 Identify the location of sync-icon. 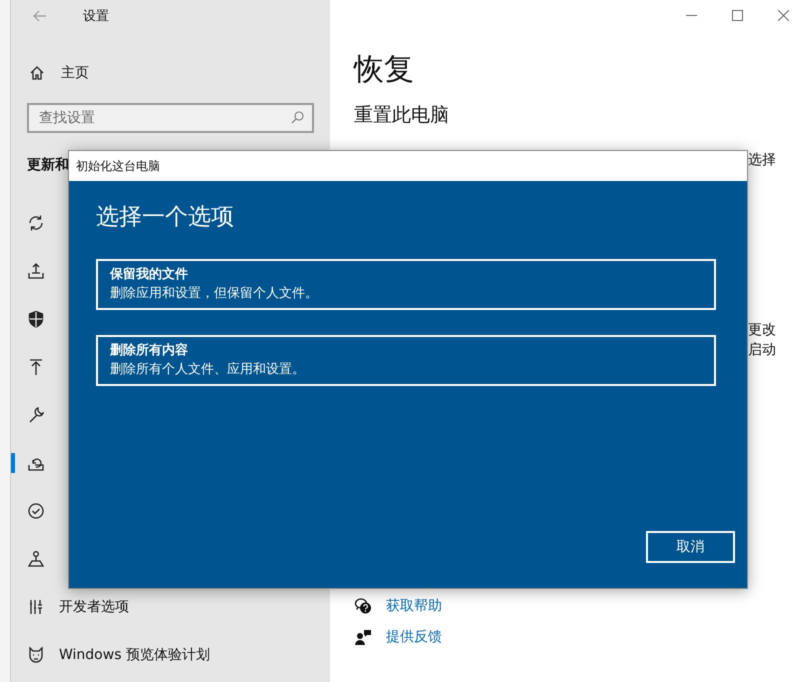
(36, 223).